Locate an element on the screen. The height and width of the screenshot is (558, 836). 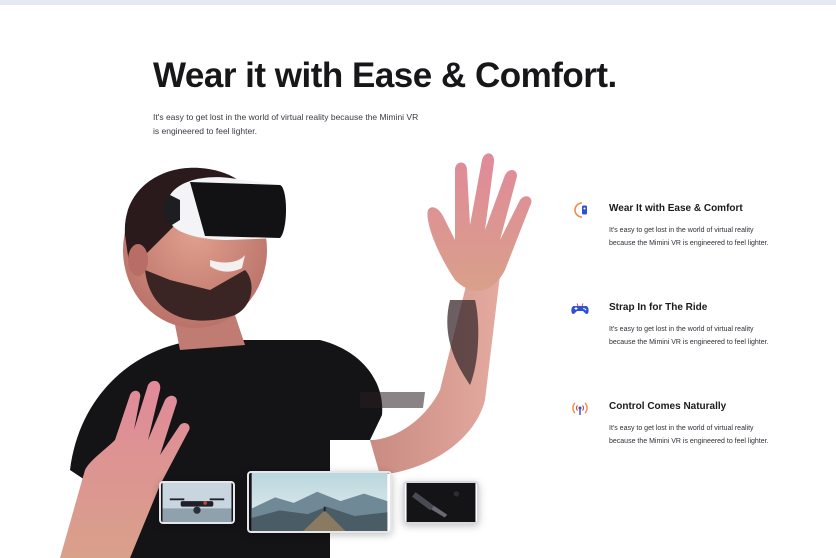
drone-image is located at coordinates (197, 502).